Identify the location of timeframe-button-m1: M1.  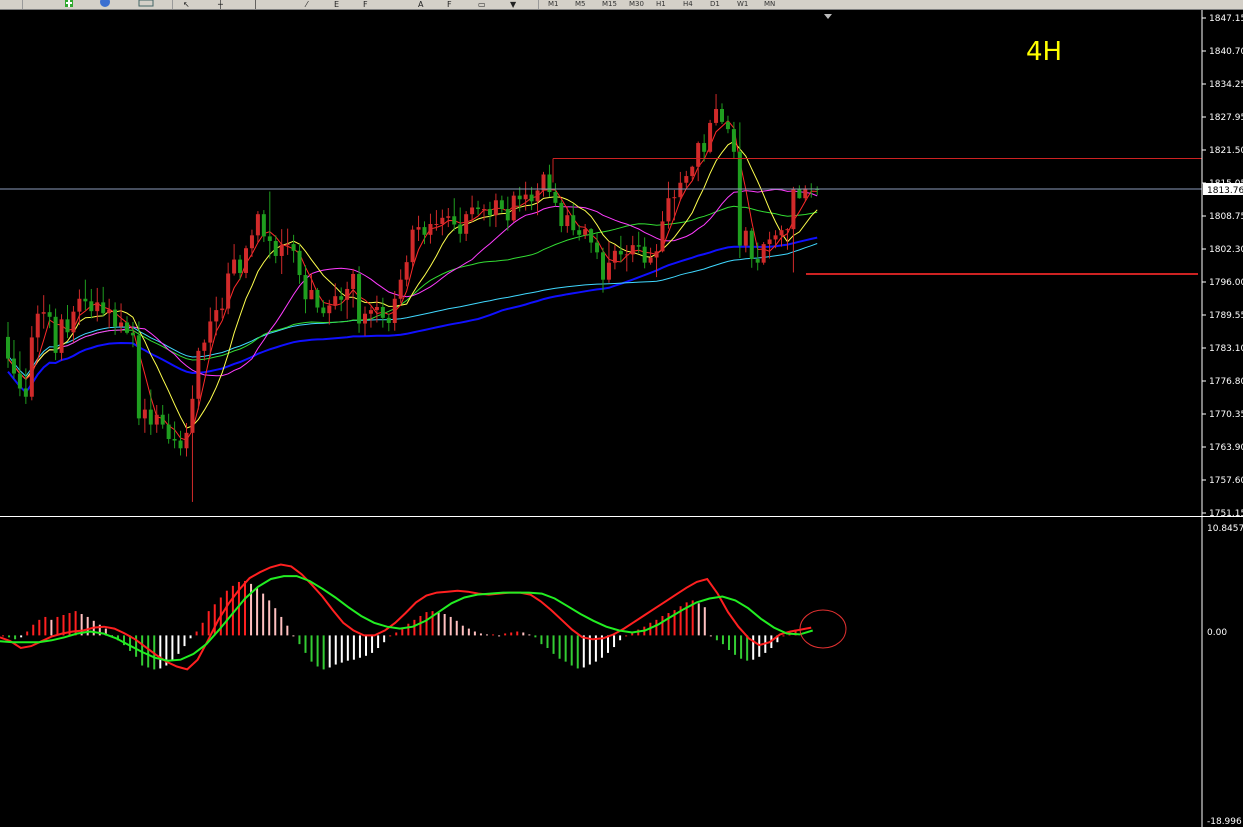
(553, 4).